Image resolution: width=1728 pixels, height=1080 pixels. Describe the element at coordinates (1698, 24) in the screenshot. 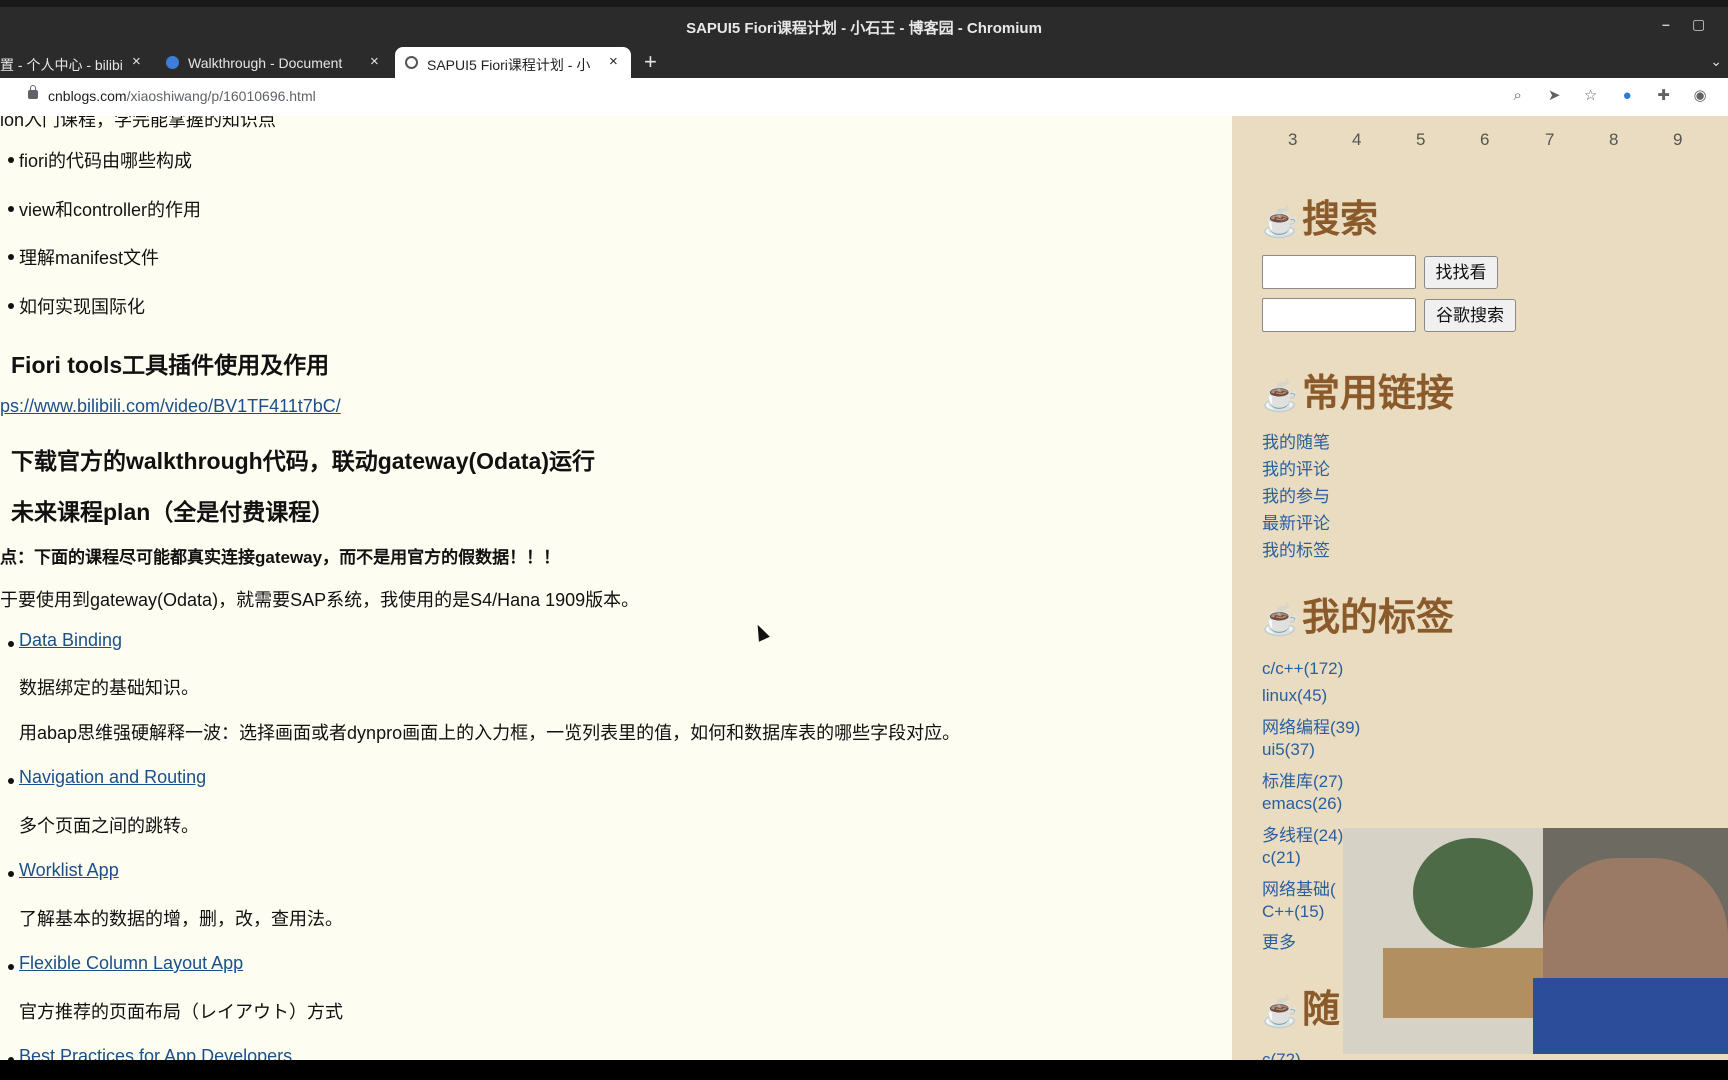

I see `maximize-button: ▢` at that location.